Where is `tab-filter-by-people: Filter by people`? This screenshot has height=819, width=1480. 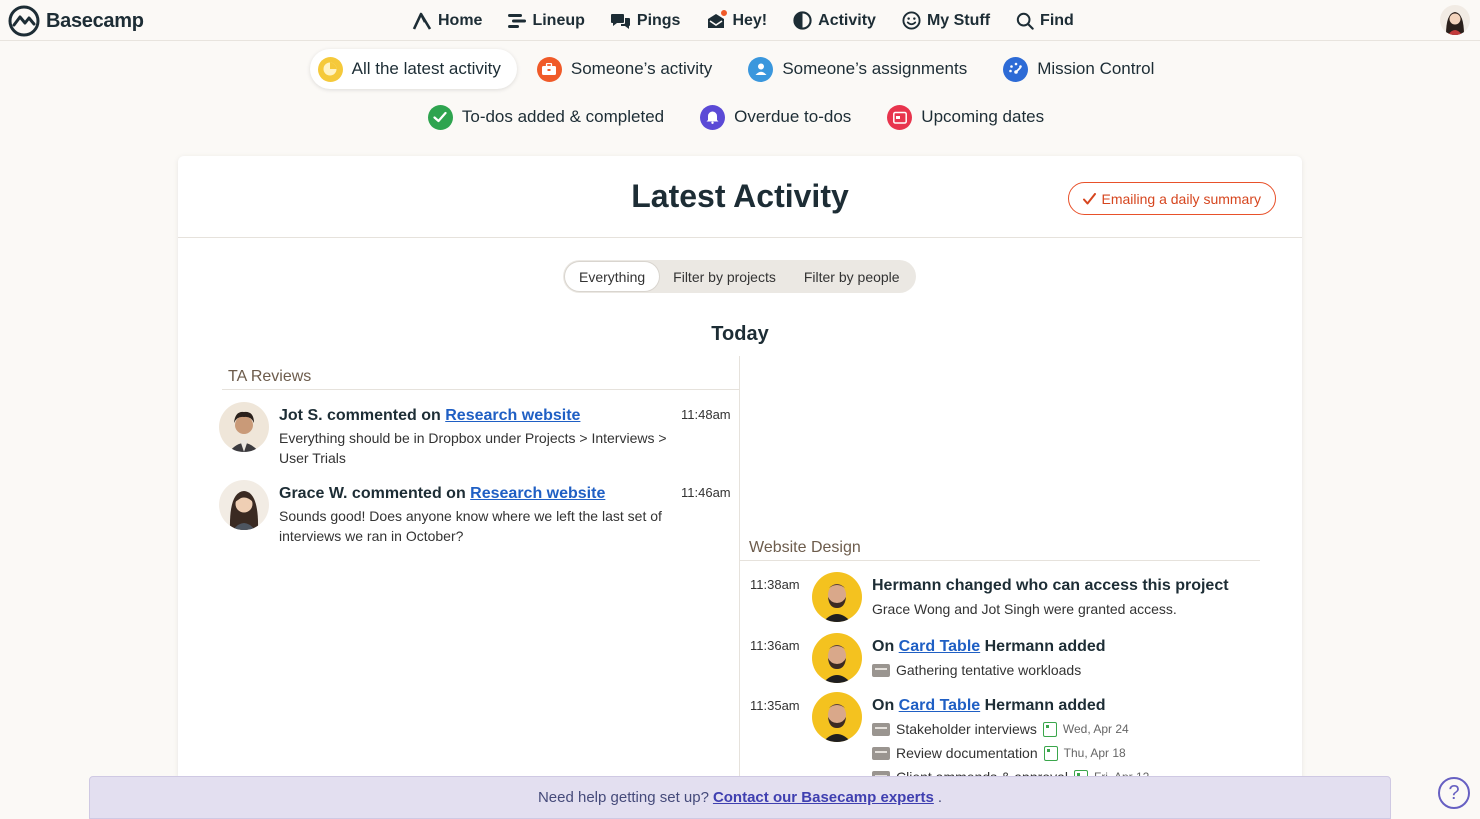
tab-filter-by-people: Filter by people is located at coordinates (852, 276).